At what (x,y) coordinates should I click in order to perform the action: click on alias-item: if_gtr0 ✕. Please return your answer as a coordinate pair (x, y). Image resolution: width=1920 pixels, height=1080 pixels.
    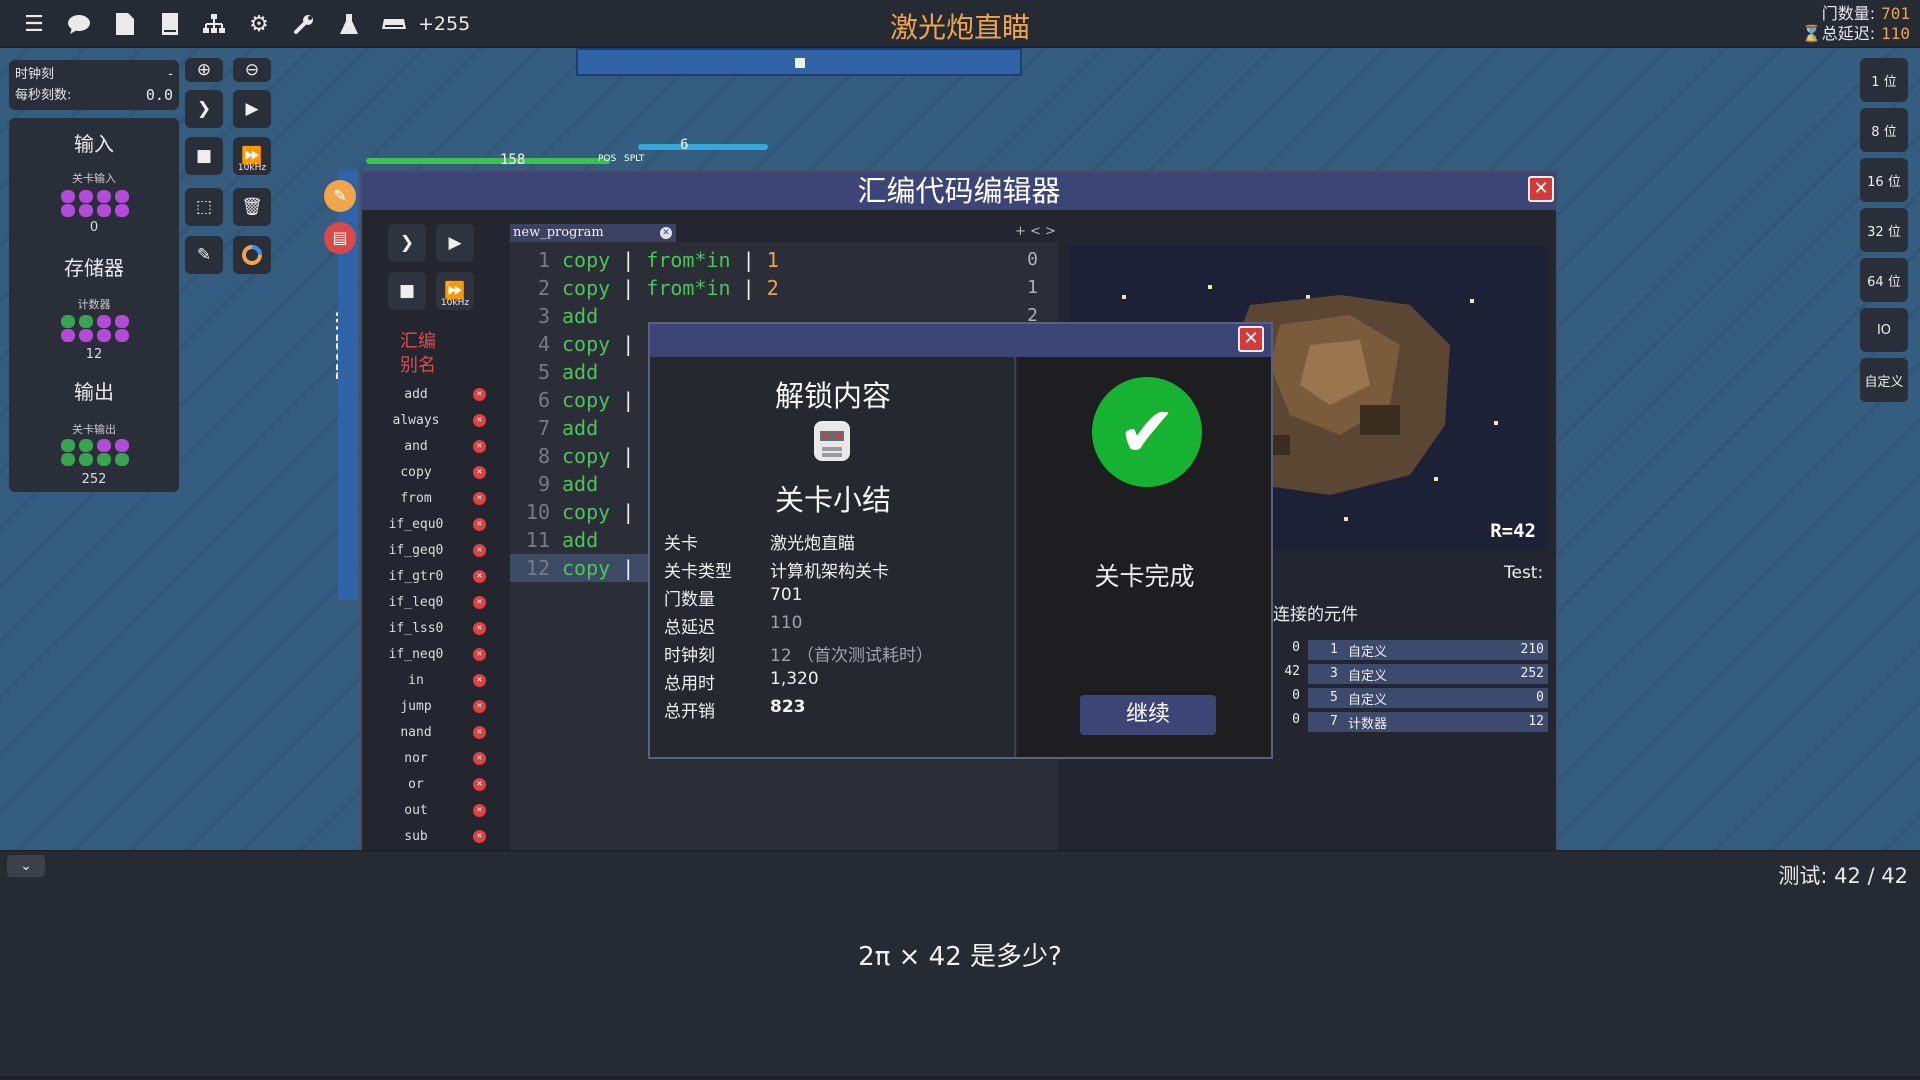
    Looking at the image, I should click on (435, 578).